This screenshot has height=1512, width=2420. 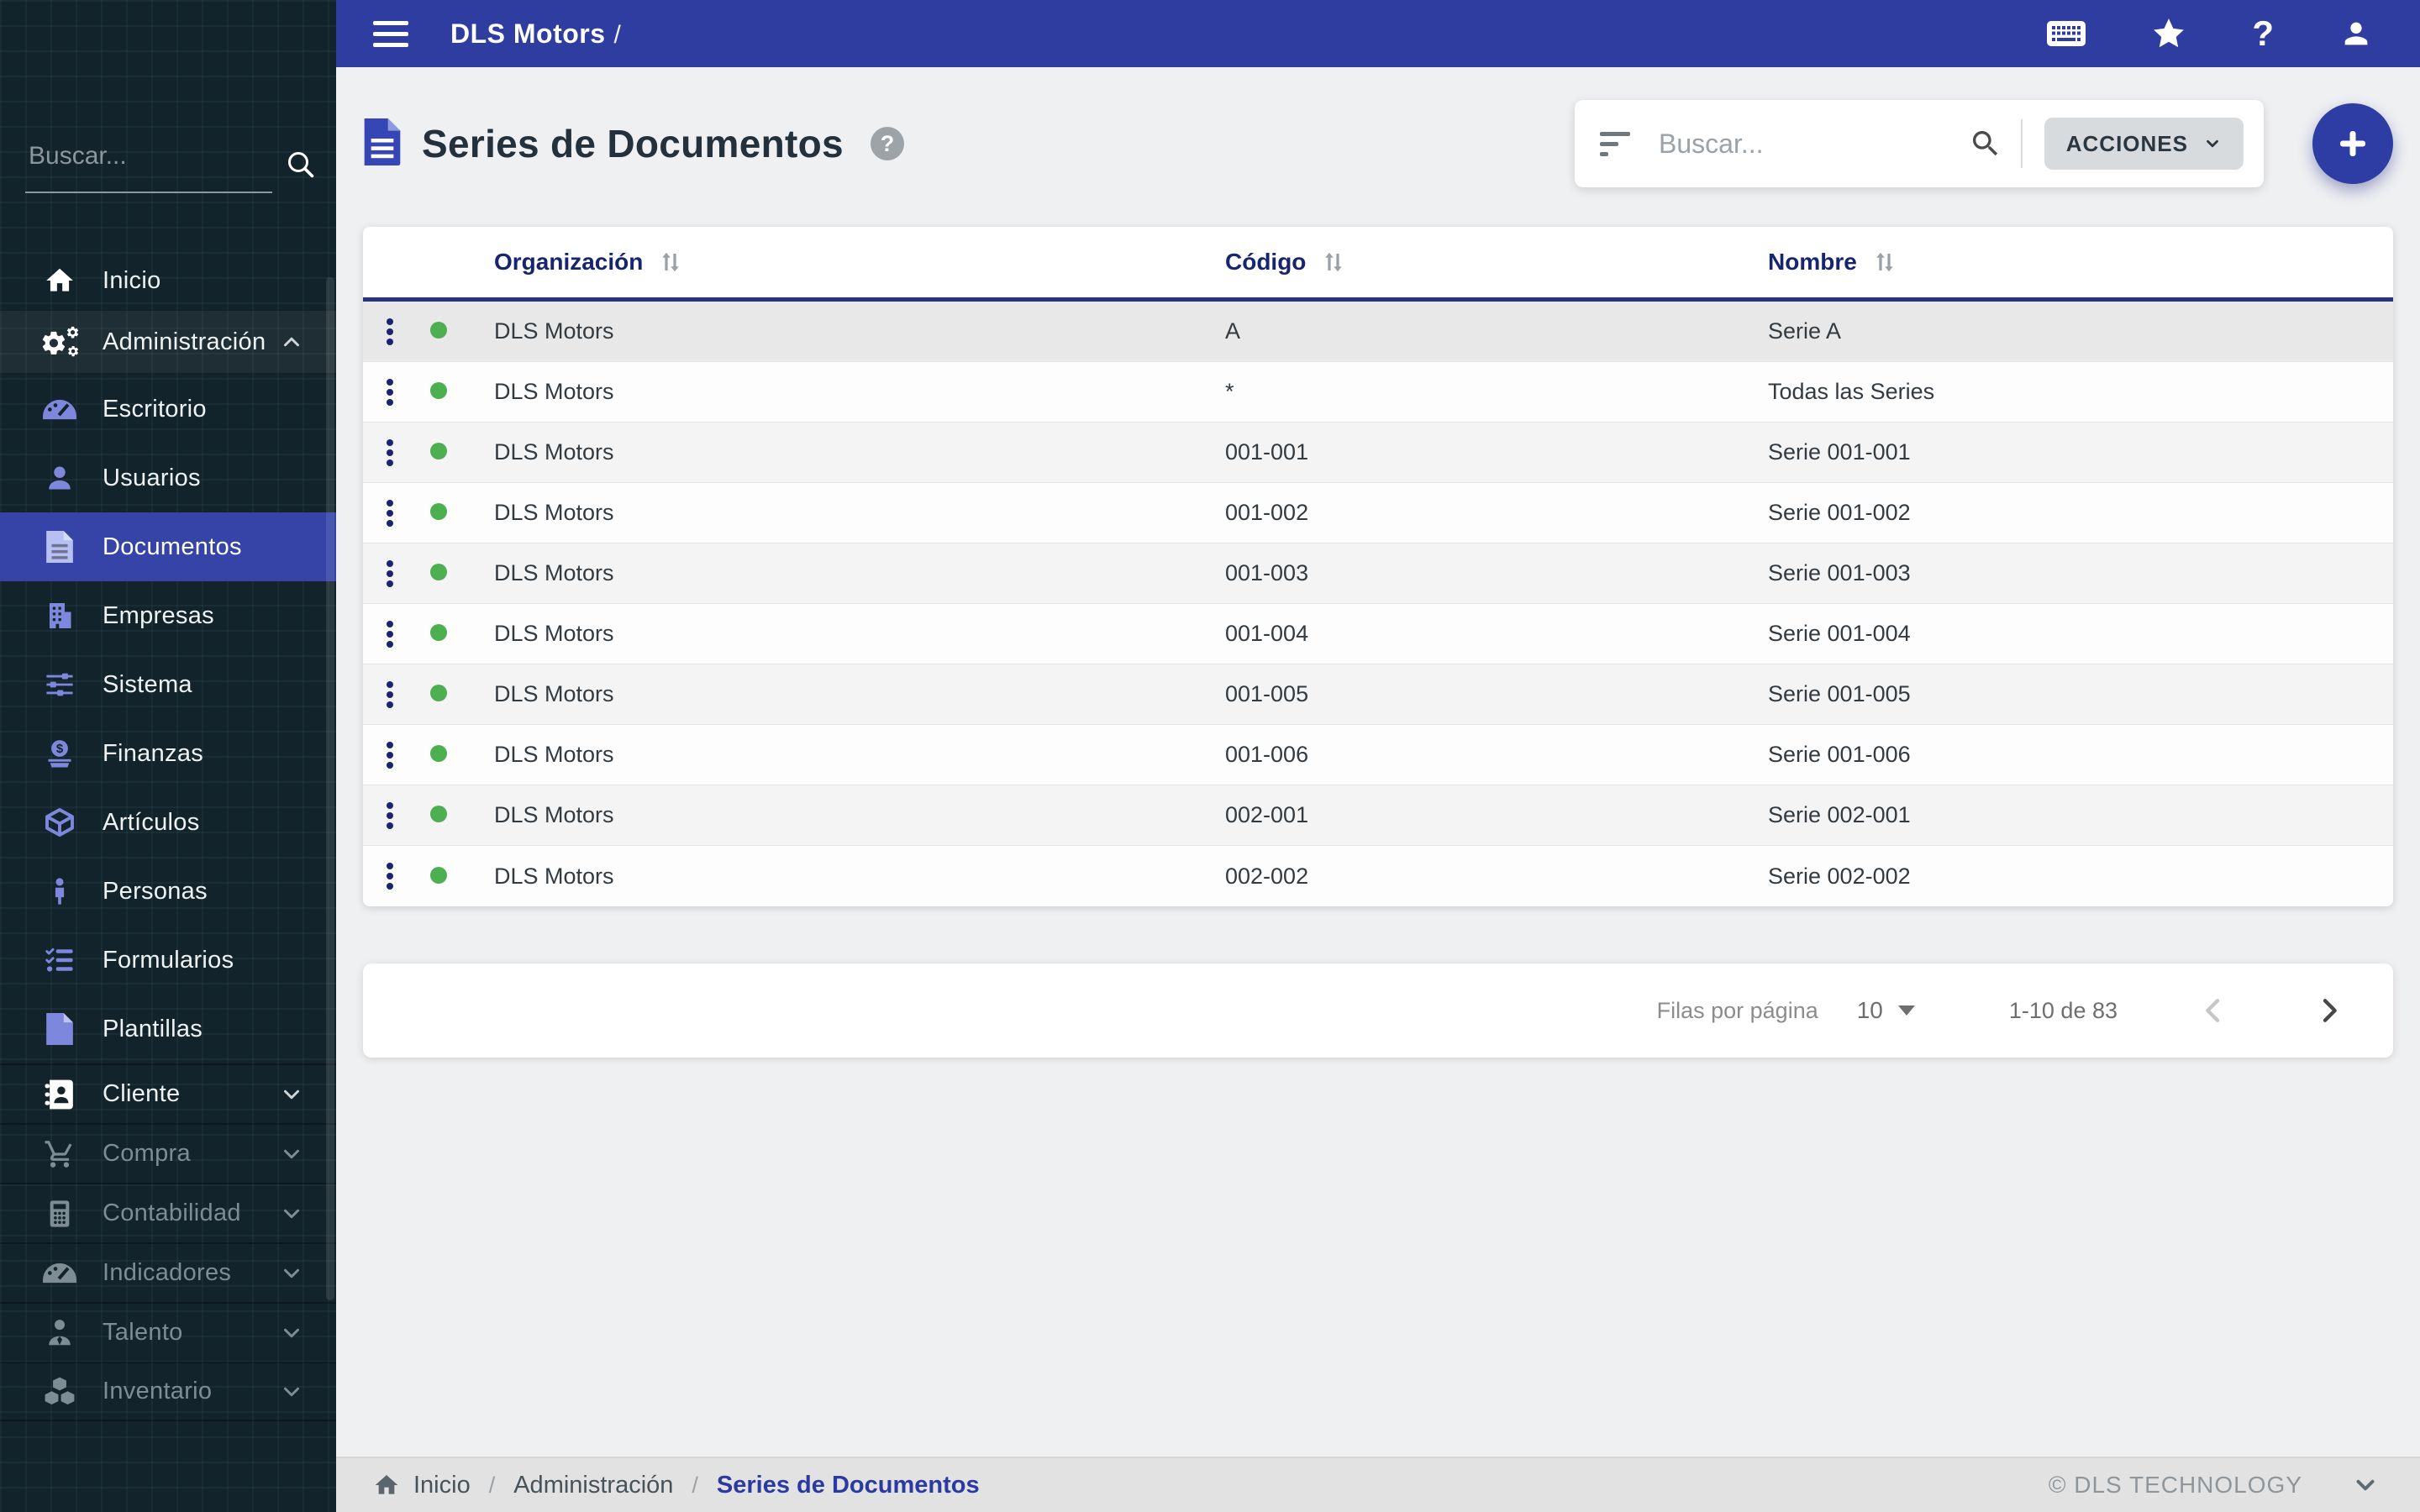 What do you see at coordinates (168, 478) in the screenshot?
I see `sidebar-item-usuarios: Usuarios` at bounding box center [168, 478].